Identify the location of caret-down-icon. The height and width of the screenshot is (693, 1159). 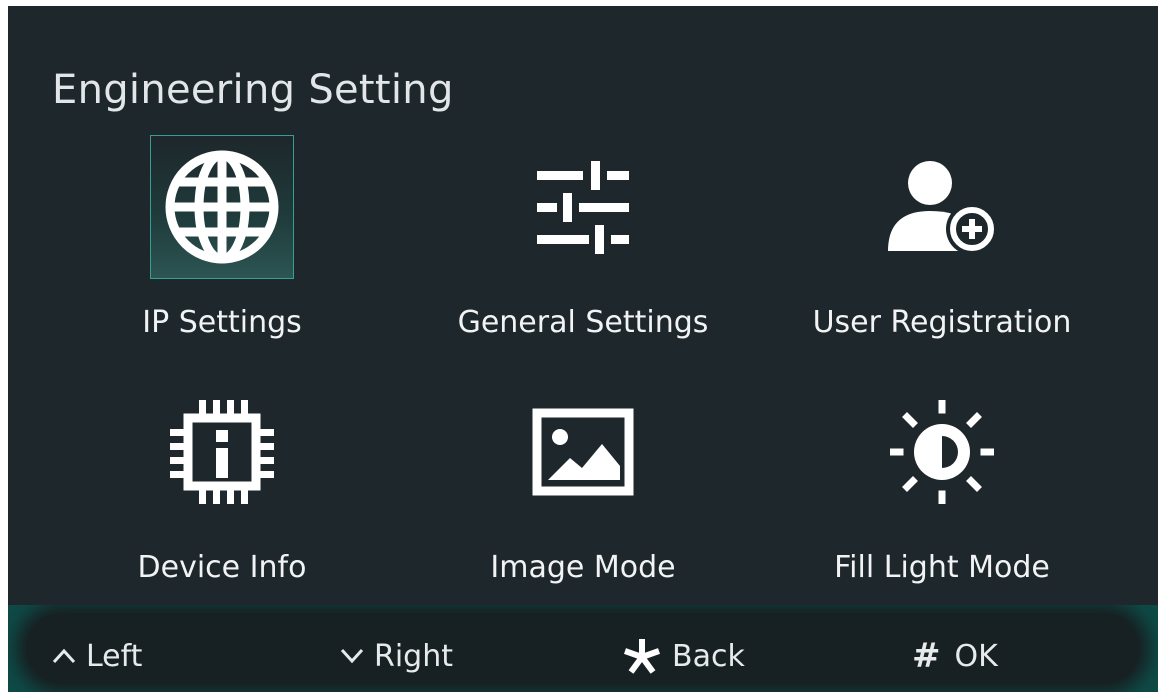
(352, 656).